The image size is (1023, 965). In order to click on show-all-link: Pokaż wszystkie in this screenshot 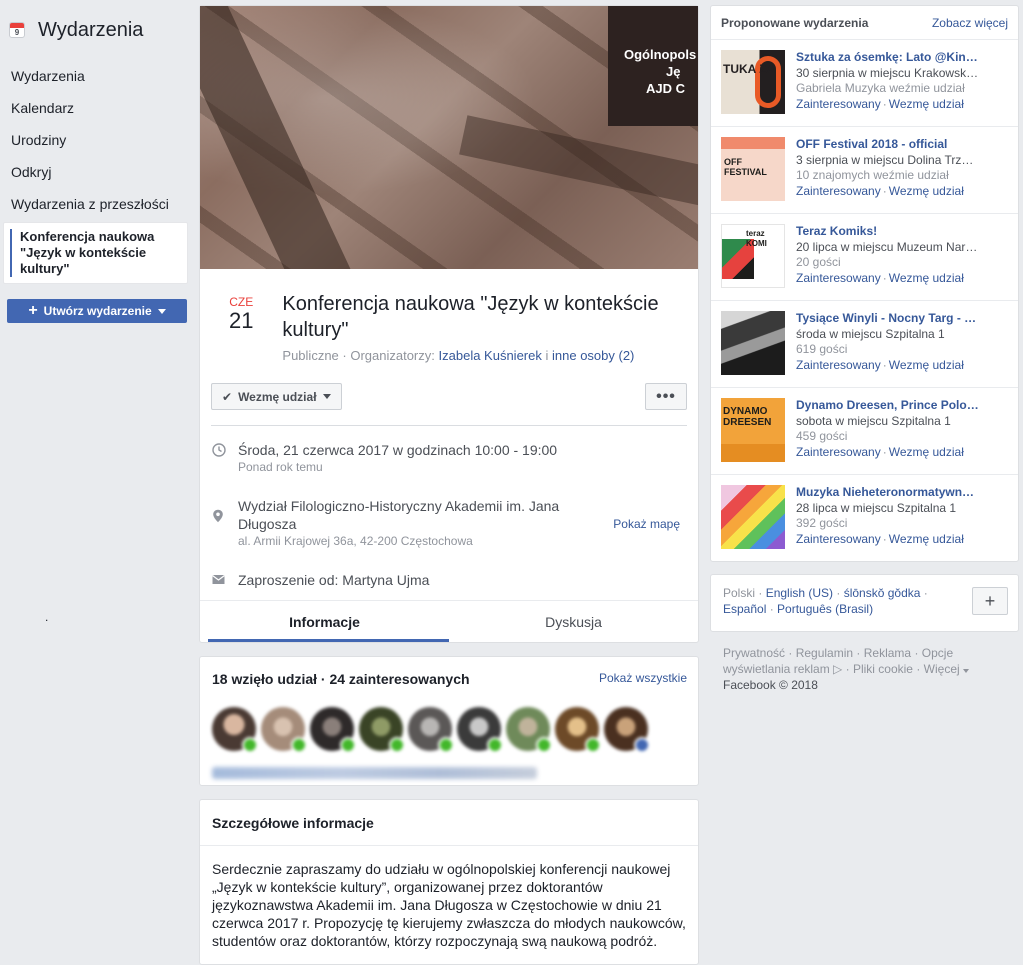, I will do `click(643, 679)`.